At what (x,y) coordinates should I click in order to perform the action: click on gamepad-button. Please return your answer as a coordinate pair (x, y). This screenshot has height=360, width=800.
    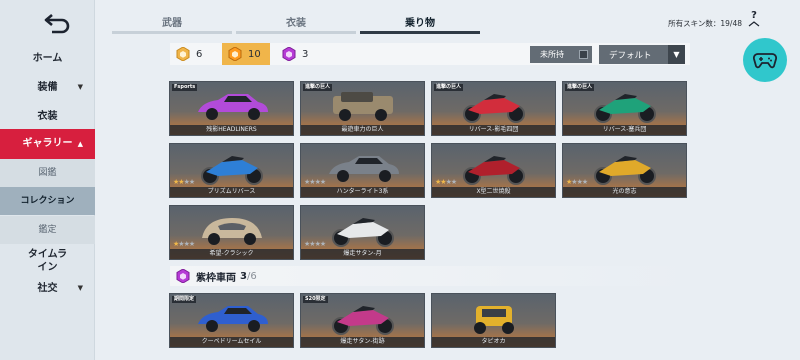
    Looking at the image, I should click on (765, 60).